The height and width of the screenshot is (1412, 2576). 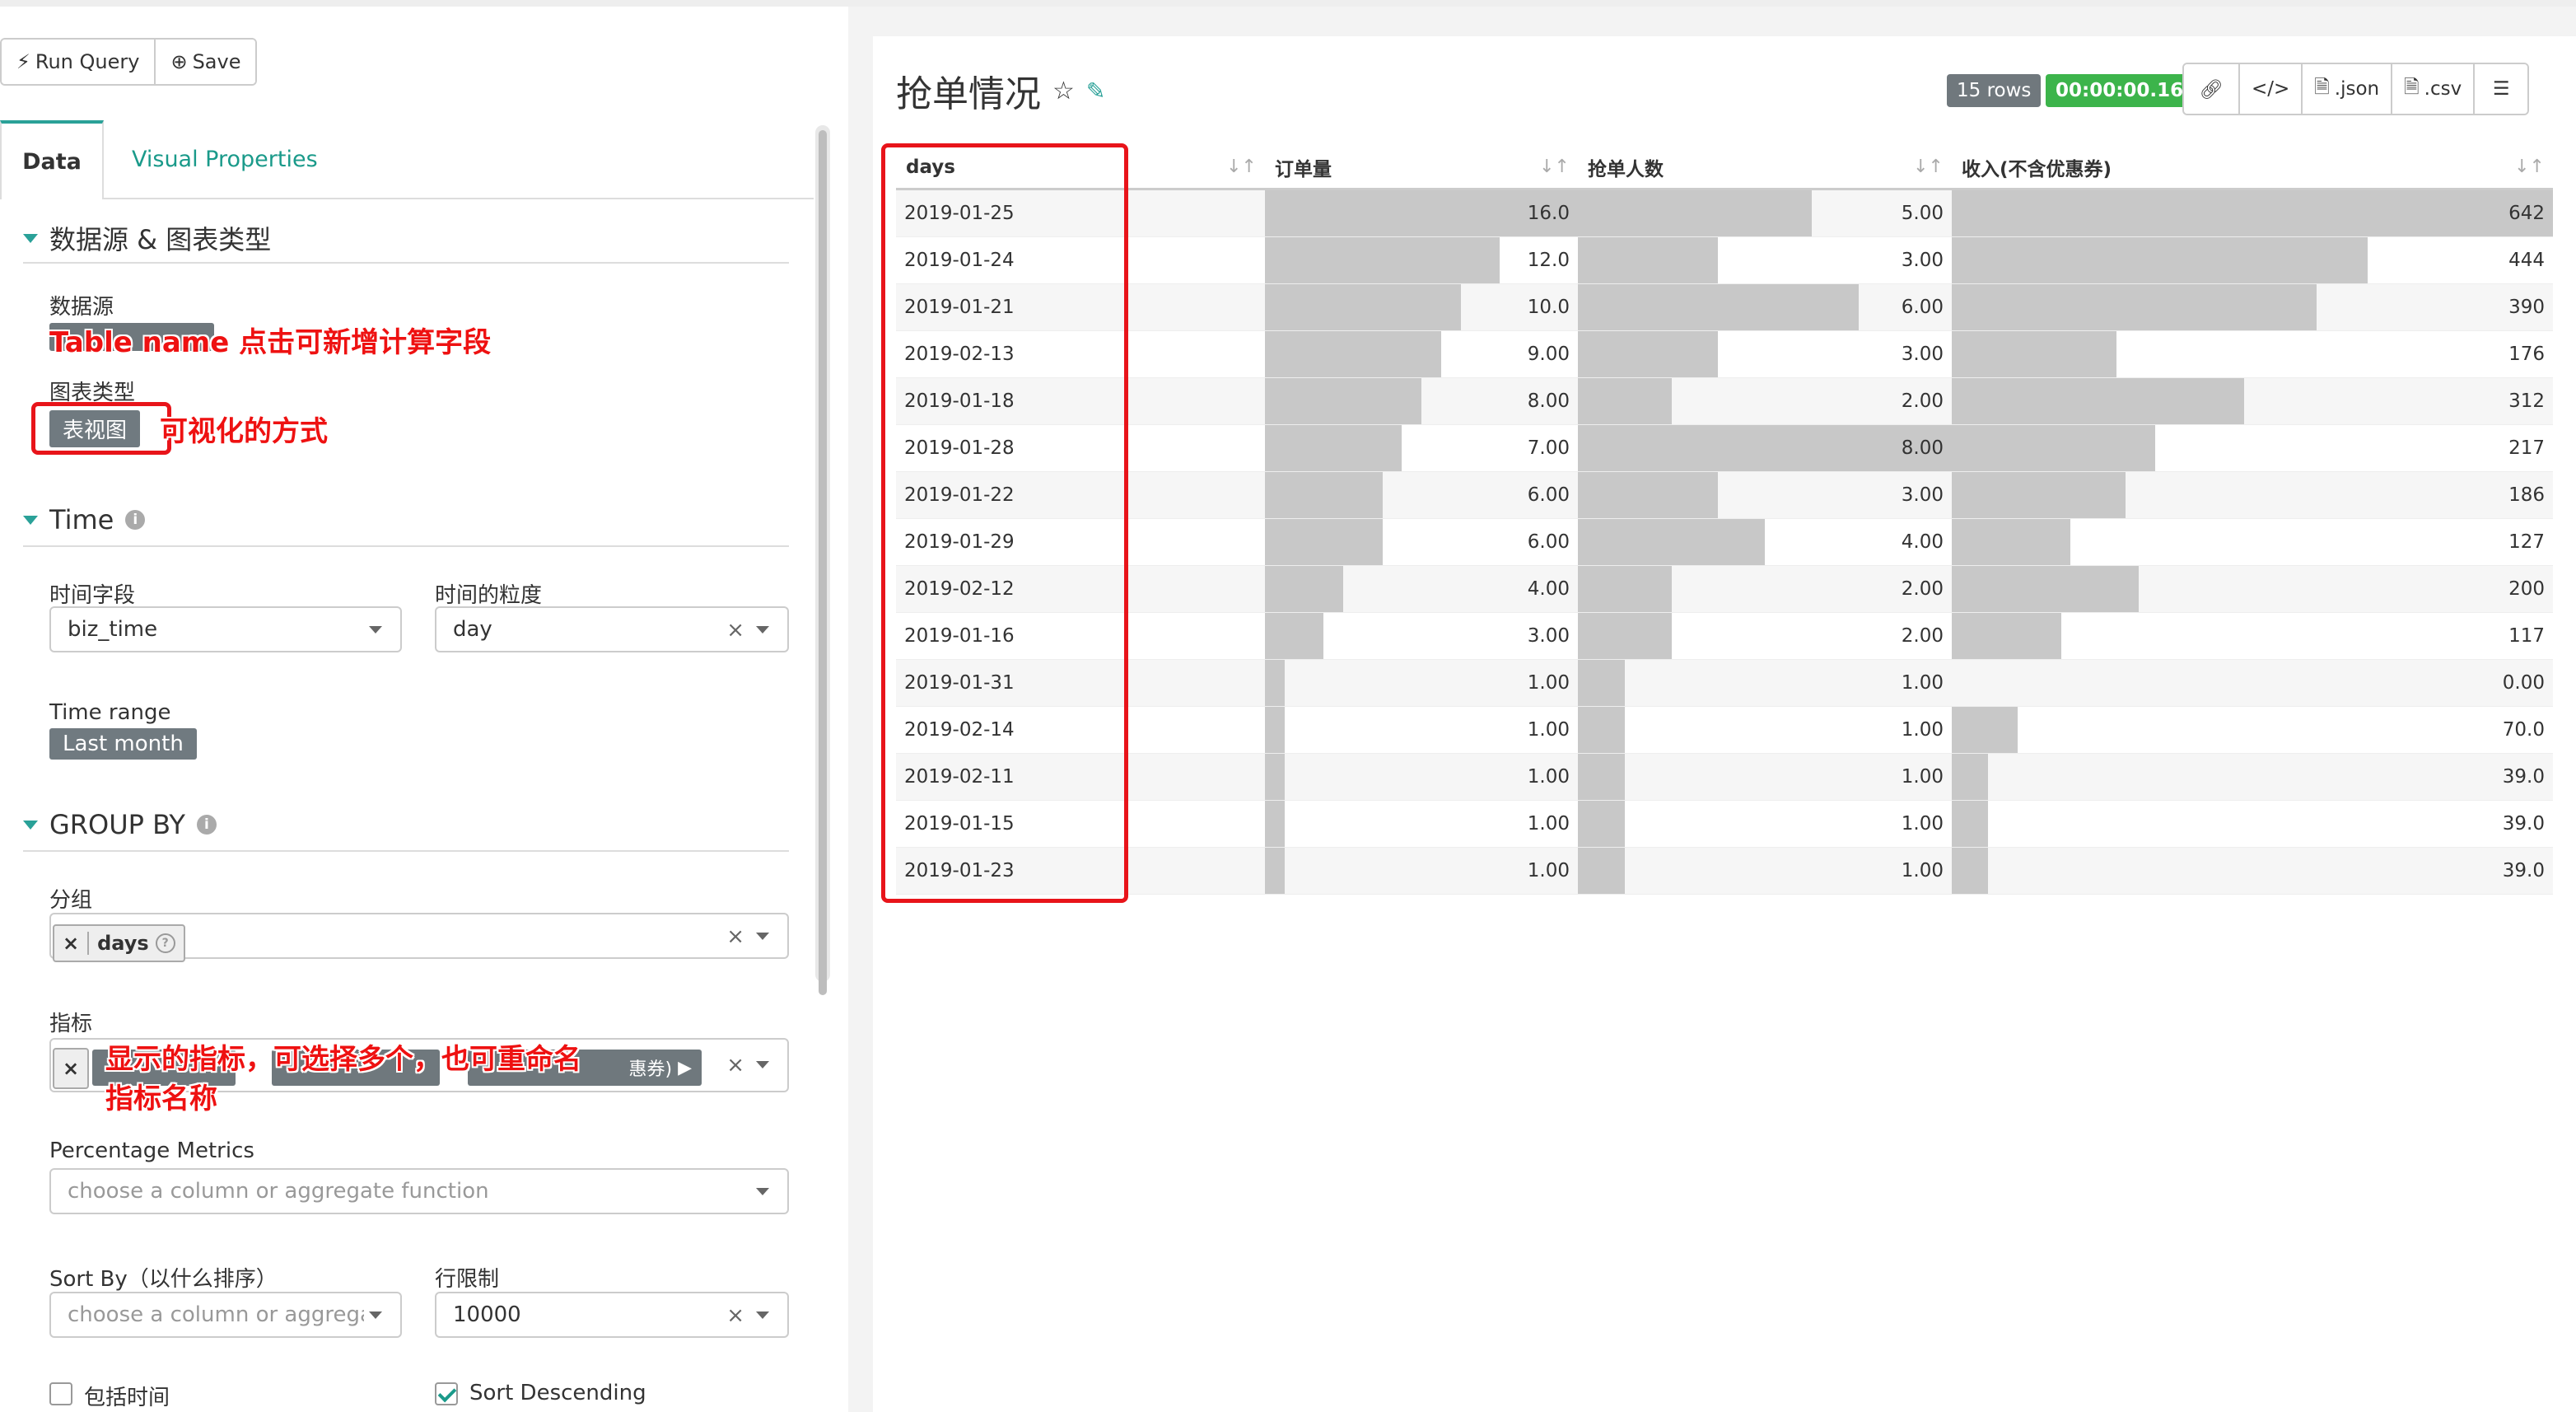 I want to click on time-range-value: Last month, so click(x=123, y=744).